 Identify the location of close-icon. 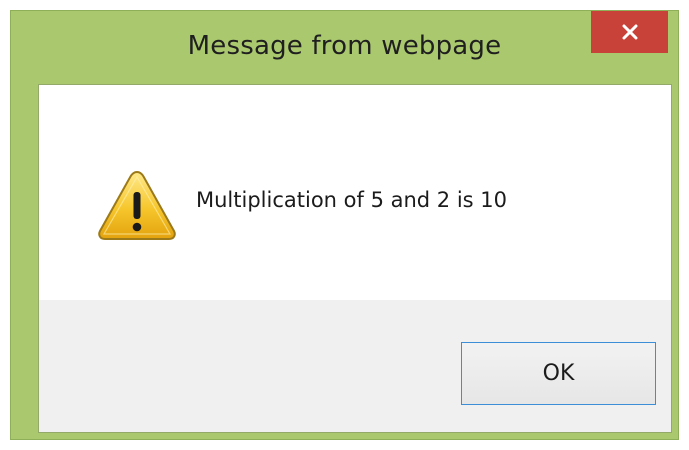
(630, 32).